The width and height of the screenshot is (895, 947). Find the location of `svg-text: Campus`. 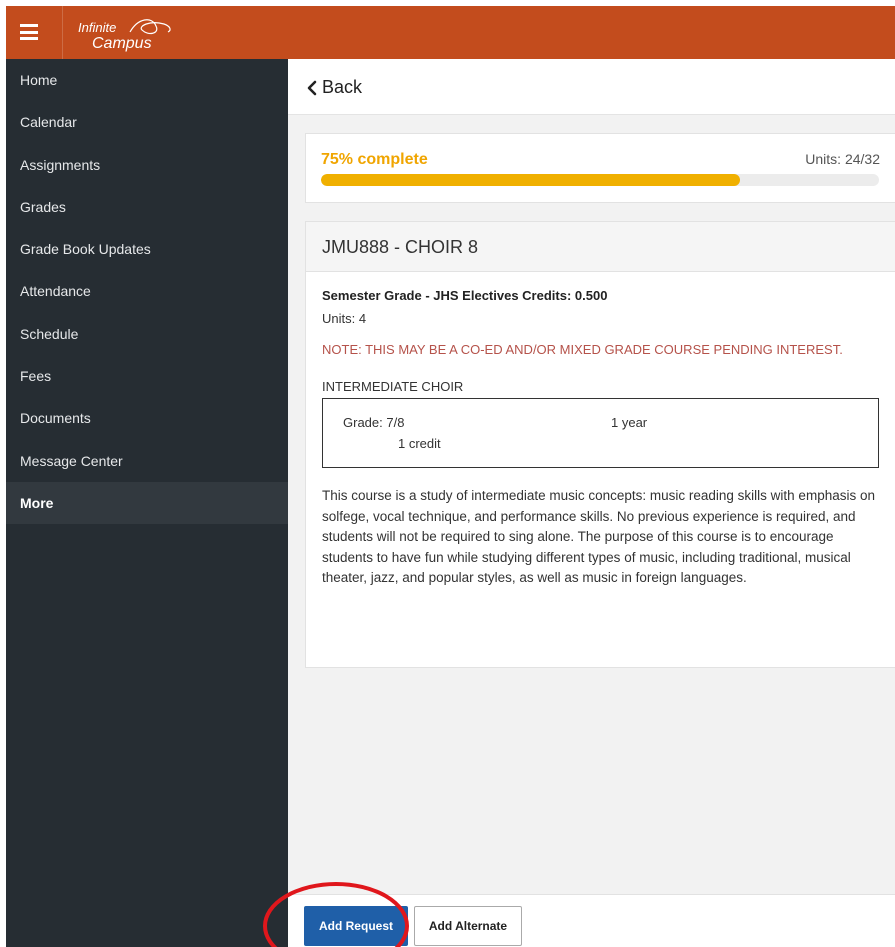

svg-text: Campus is located at coordinates (122, 43).